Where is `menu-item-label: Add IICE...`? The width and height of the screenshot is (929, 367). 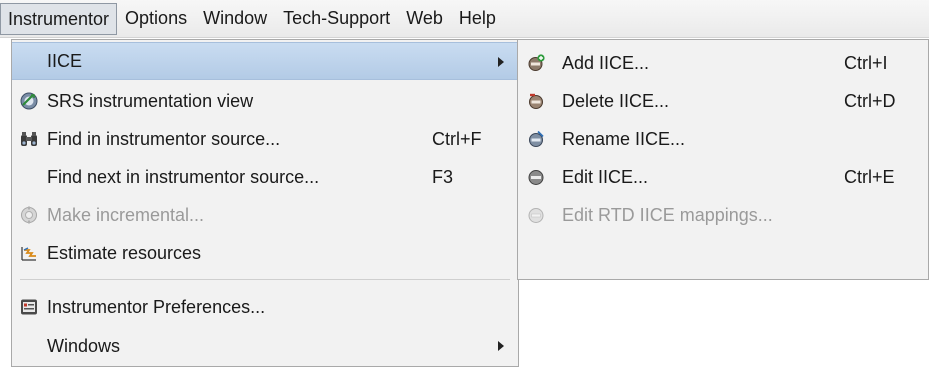 menu-item-label: Add IICE... is located at coordinates (606, 62).